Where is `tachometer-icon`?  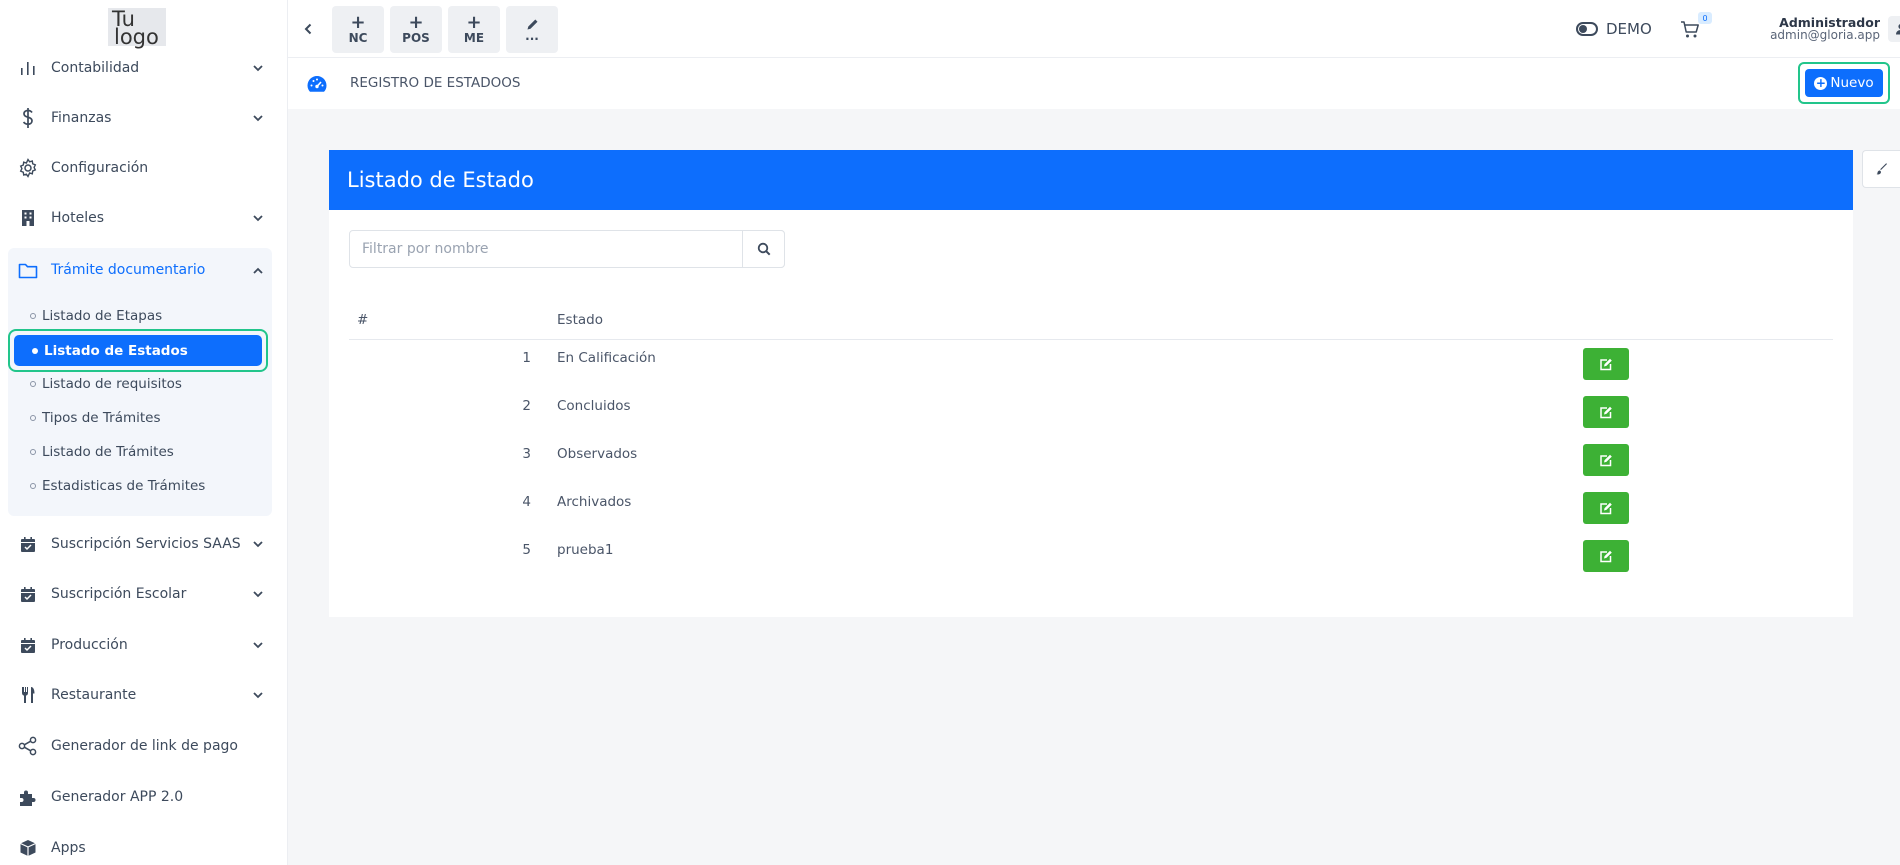 tachometer-icon is located at coordinates (317, 84).